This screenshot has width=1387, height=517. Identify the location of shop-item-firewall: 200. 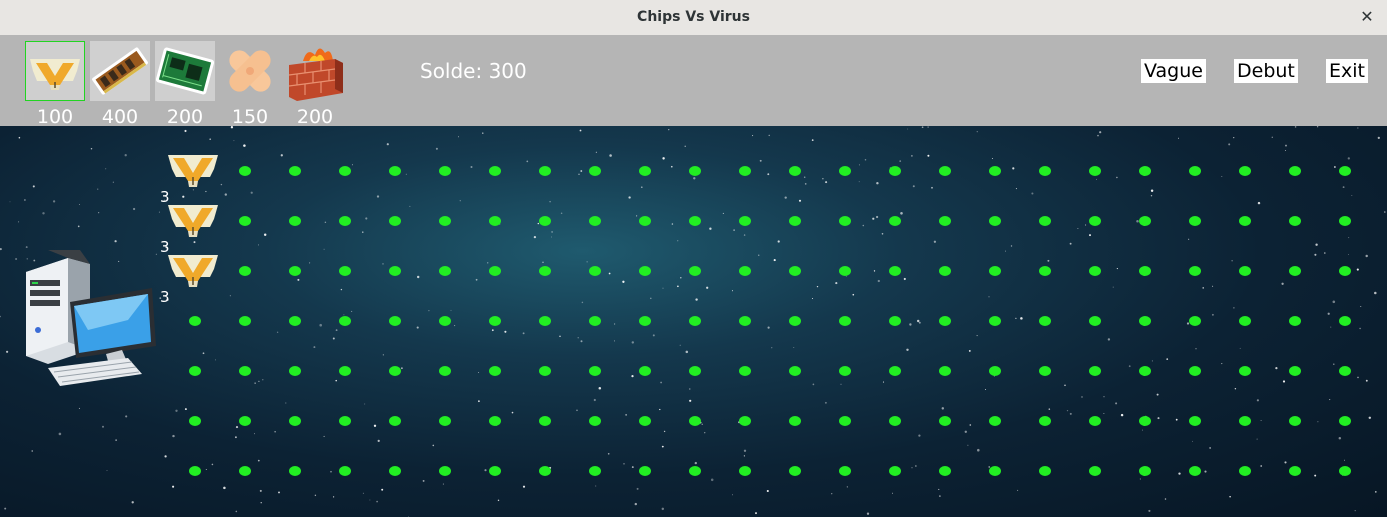
(315, 84).